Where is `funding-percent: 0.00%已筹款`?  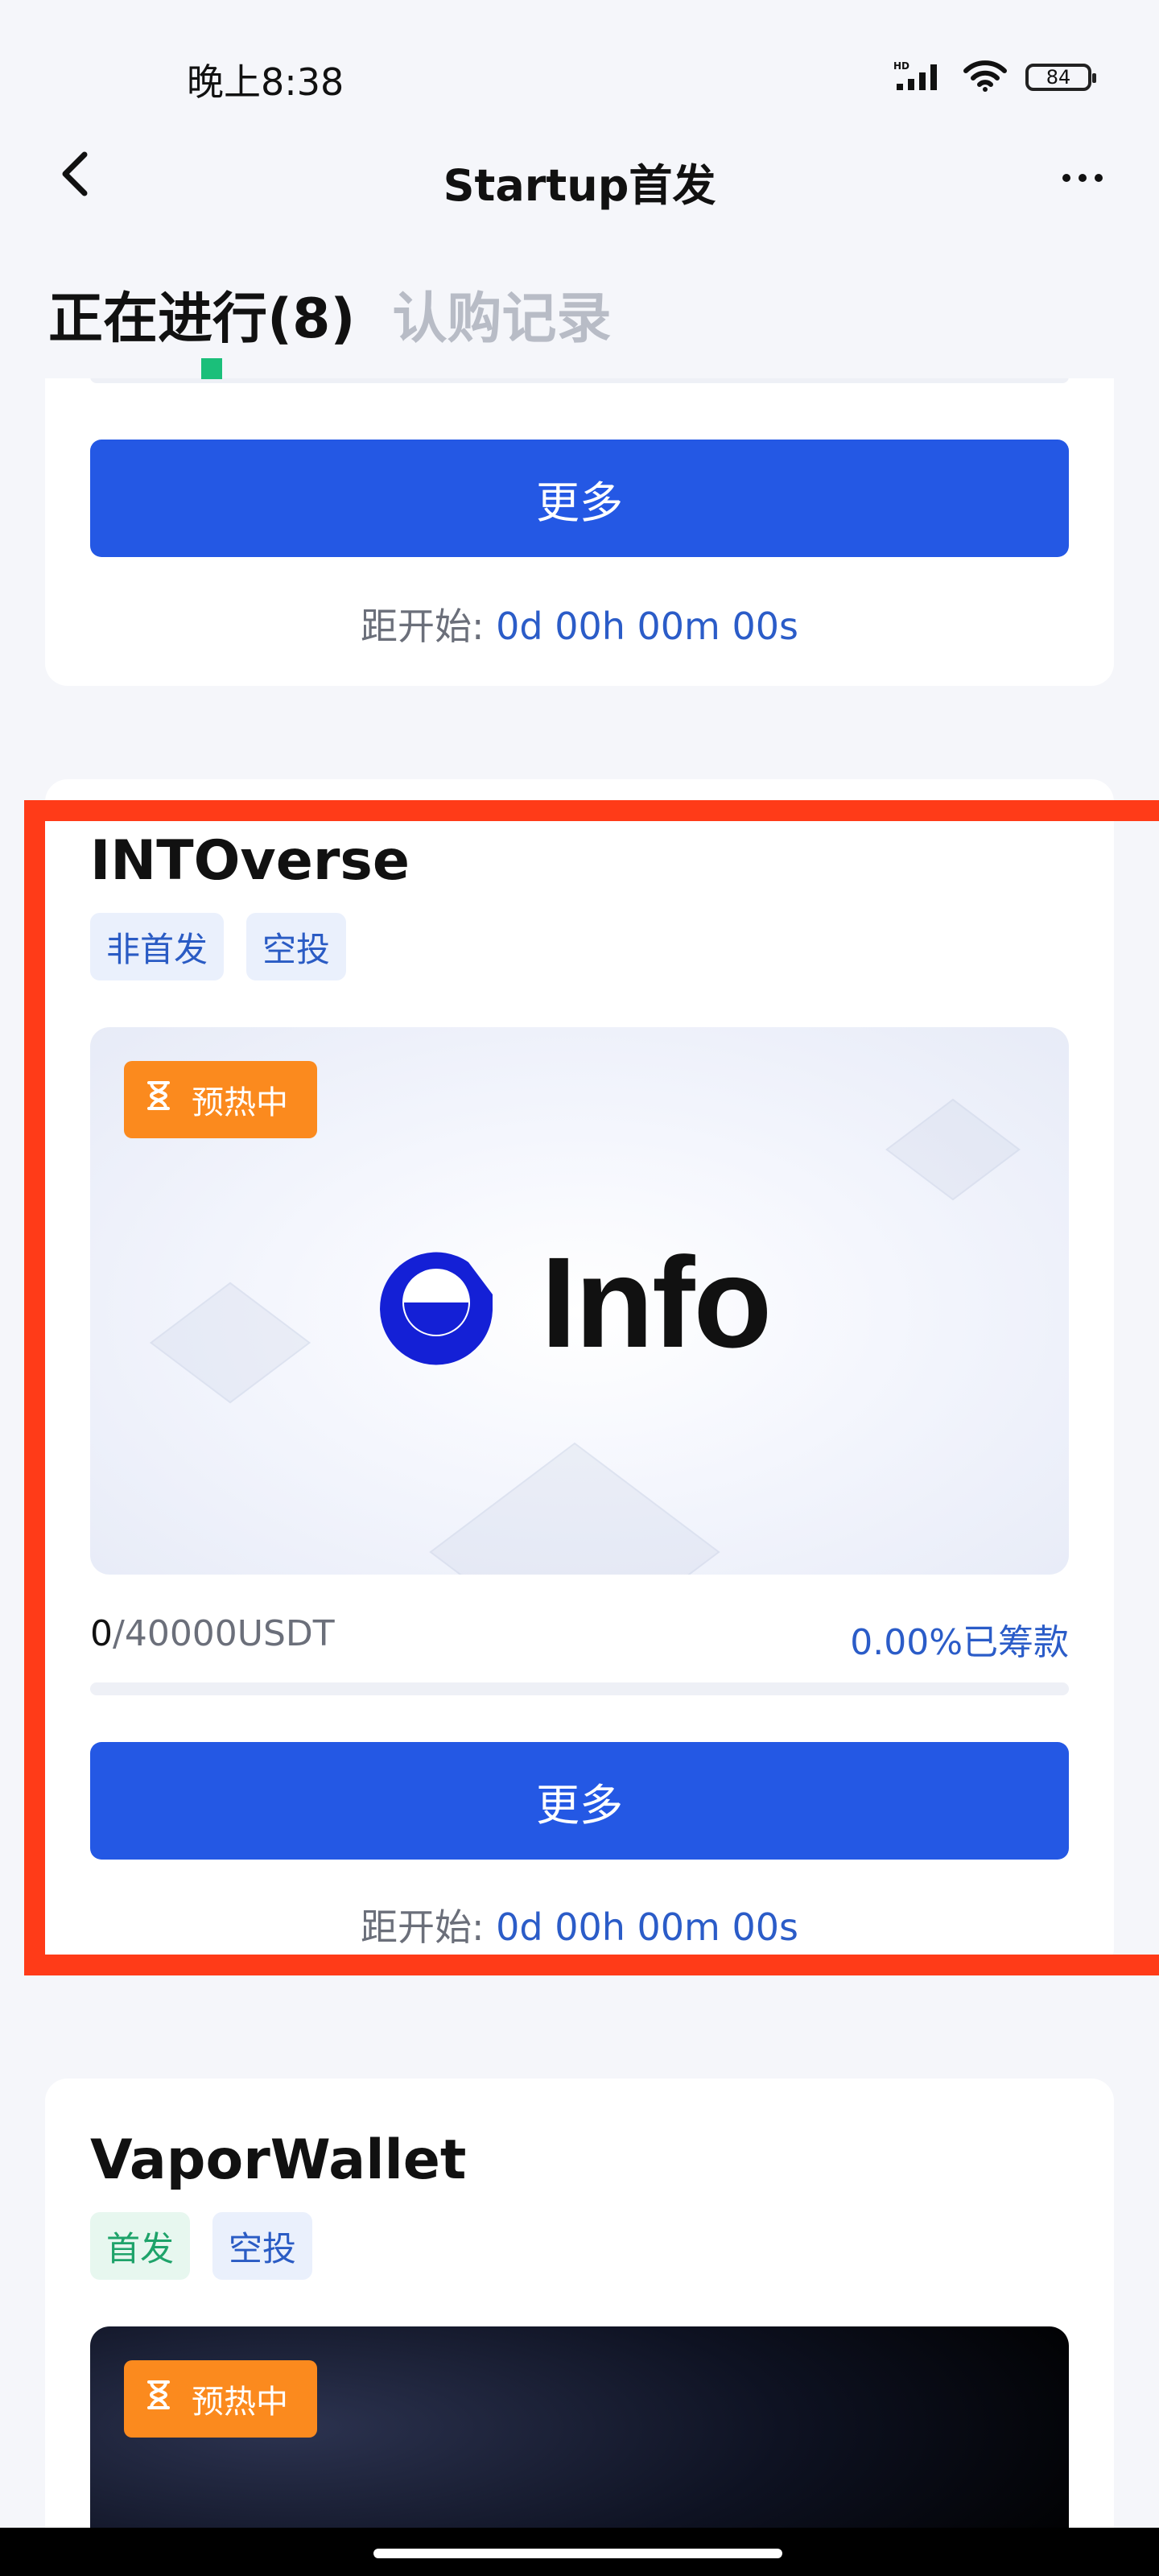 funding-percent: 0.00%已筹款 is located at coordinates (960, 1642).